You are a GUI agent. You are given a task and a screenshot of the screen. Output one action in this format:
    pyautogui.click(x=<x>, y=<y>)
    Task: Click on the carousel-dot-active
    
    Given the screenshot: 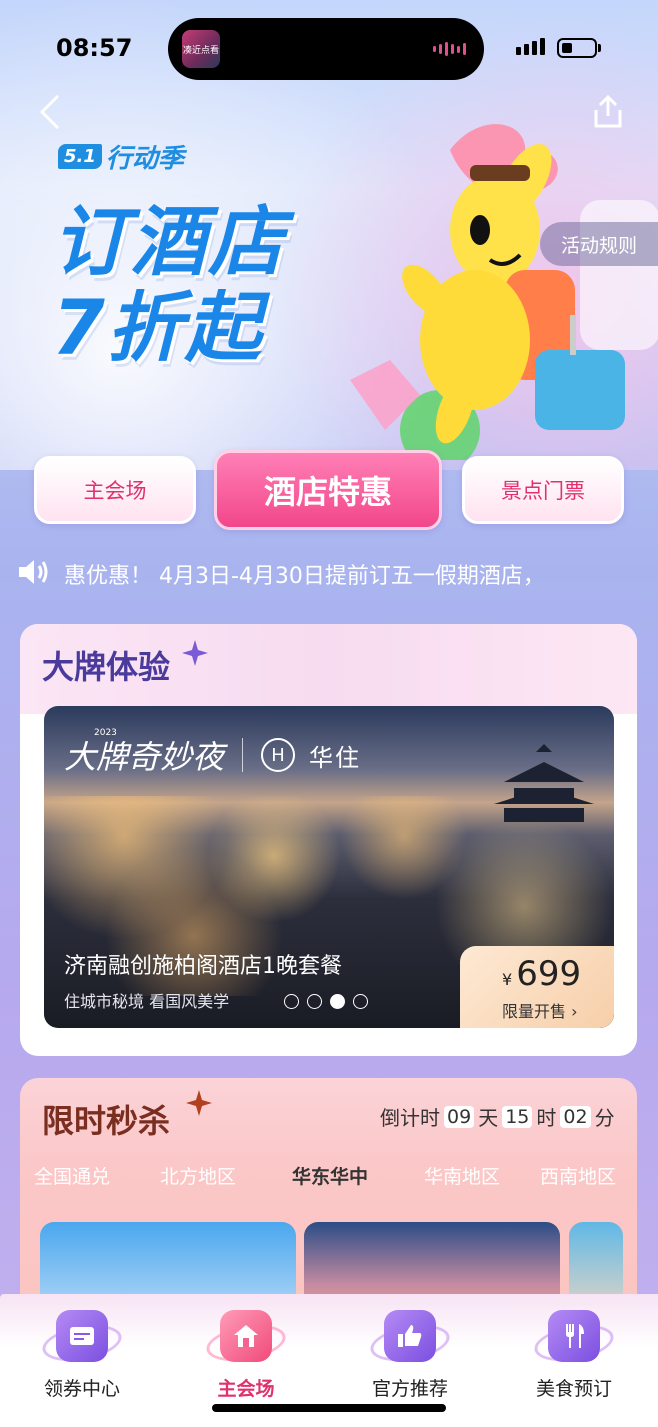 What is the action you would take?
    pyautogui.click(x=337, y=1001)
    